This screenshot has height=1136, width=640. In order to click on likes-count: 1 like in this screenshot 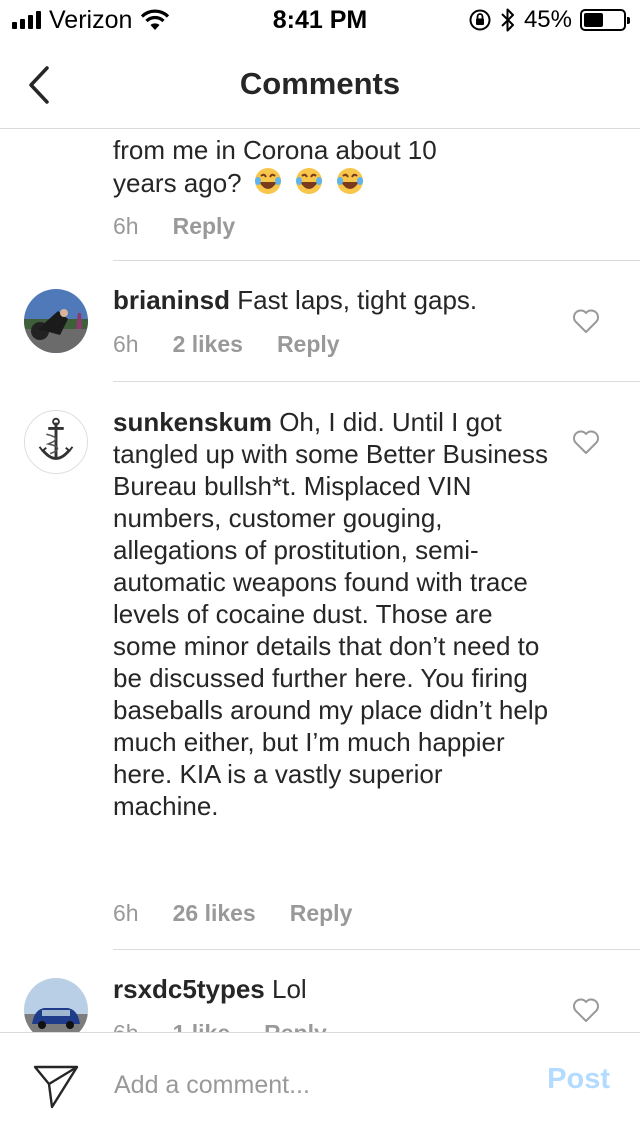, I will do `click(202, 1026)`.